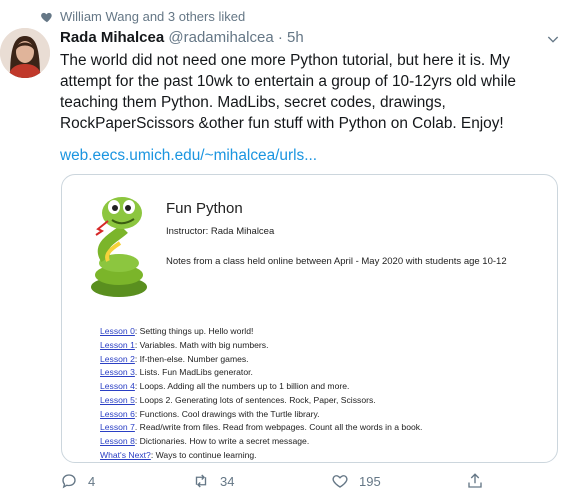  What do you see at coordinates (295, 37) in the screenshot?
I see `tweet-time: 5h` at bounding box center [295, 37].